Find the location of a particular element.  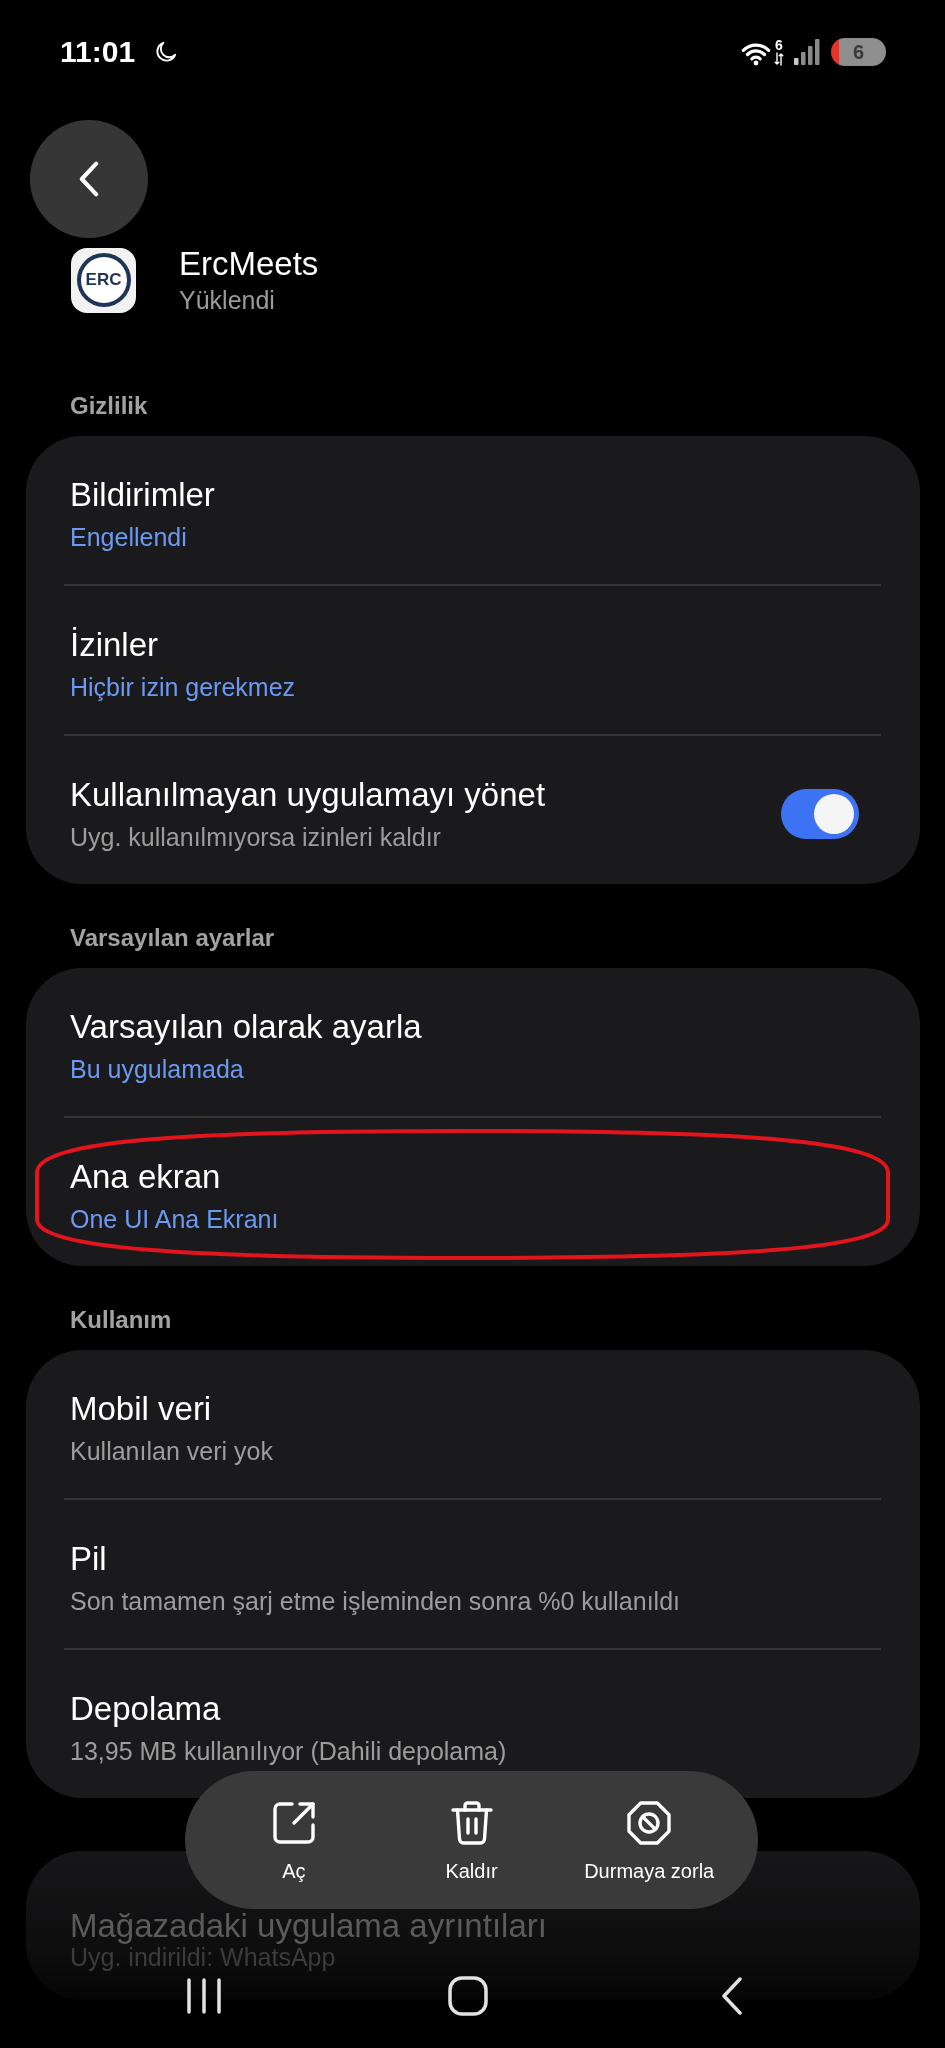

home-icon is located at coordinates (468, 1996).